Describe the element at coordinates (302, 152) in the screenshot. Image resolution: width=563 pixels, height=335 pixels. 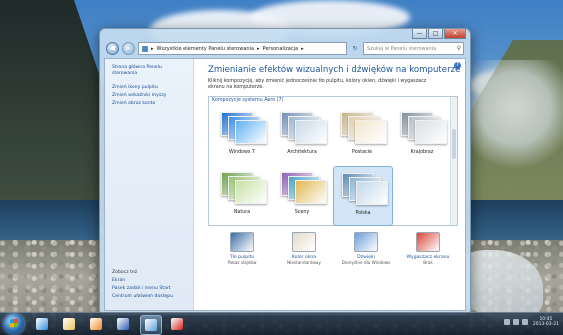
I see `theme-label: Architektura` at that location.